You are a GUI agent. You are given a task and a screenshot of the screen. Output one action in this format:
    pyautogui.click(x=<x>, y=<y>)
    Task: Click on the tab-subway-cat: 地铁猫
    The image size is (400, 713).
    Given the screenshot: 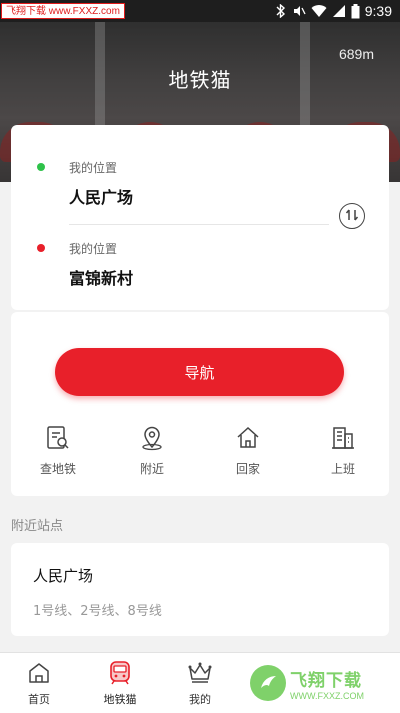 What is the action you would take?
    pyautogui.click(x=120, y=683)
    